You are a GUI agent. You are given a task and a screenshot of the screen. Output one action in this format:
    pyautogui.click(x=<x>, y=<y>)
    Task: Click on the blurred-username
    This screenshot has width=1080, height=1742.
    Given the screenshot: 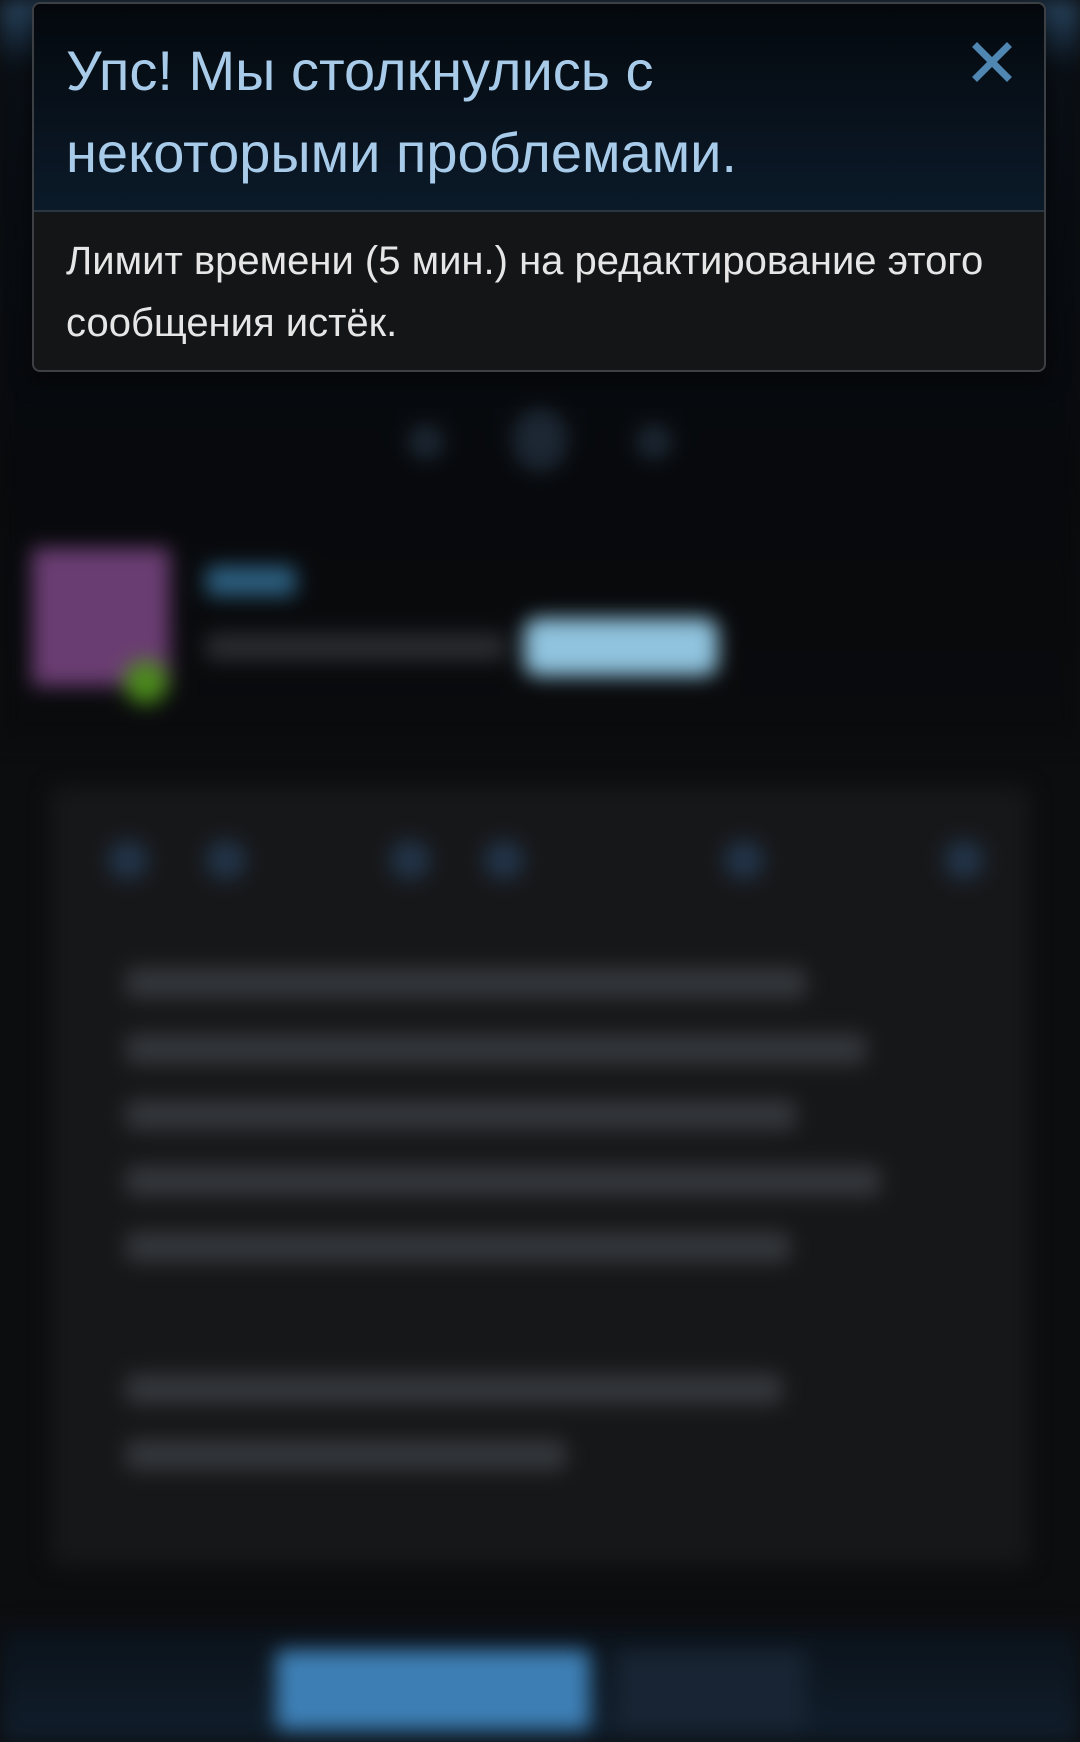 What is the action you would take?
    pyautogui.click(x=251, y=581)
    